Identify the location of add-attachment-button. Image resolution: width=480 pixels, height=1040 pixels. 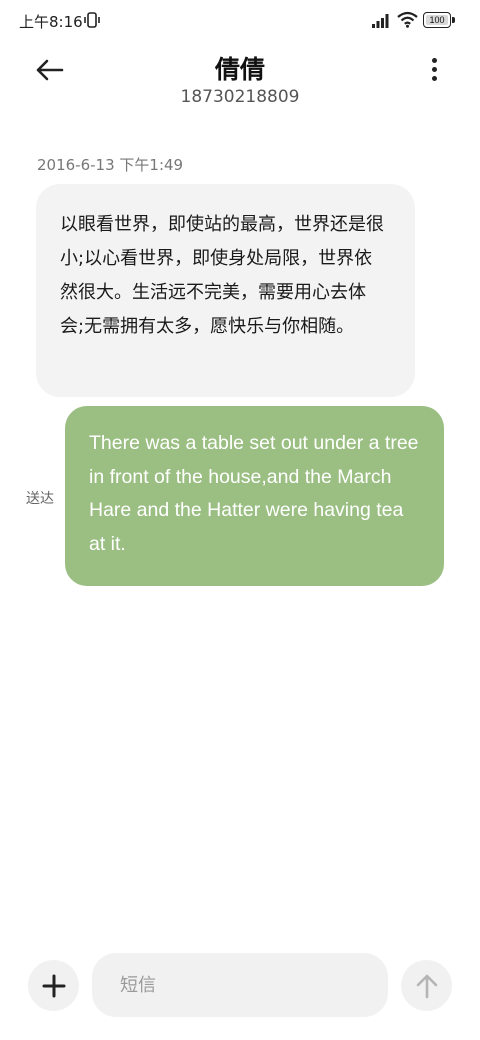
(53, 985).